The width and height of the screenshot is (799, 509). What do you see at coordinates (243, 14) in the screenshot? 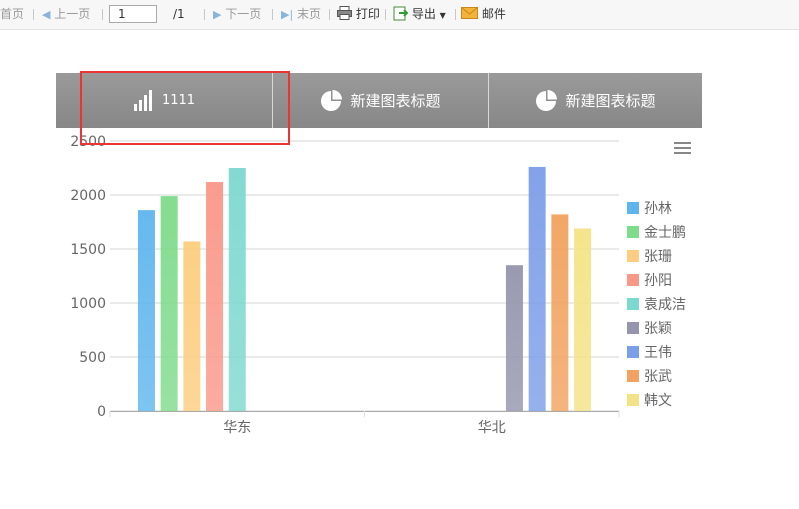
I see `next-page-label: 下一页` at bounding box center [243, 14].